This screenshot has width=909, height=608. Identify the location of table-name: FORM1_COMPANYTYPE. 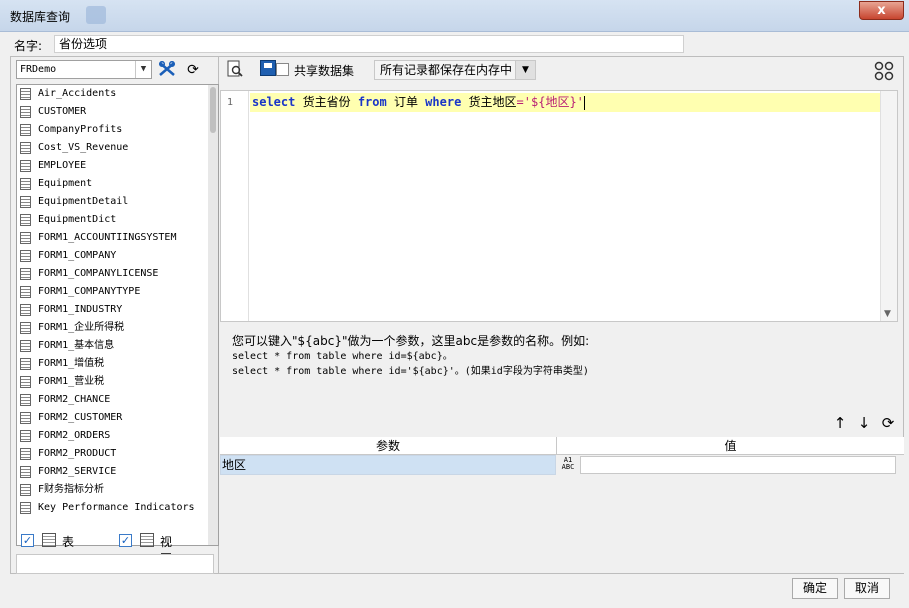
(89, 291).